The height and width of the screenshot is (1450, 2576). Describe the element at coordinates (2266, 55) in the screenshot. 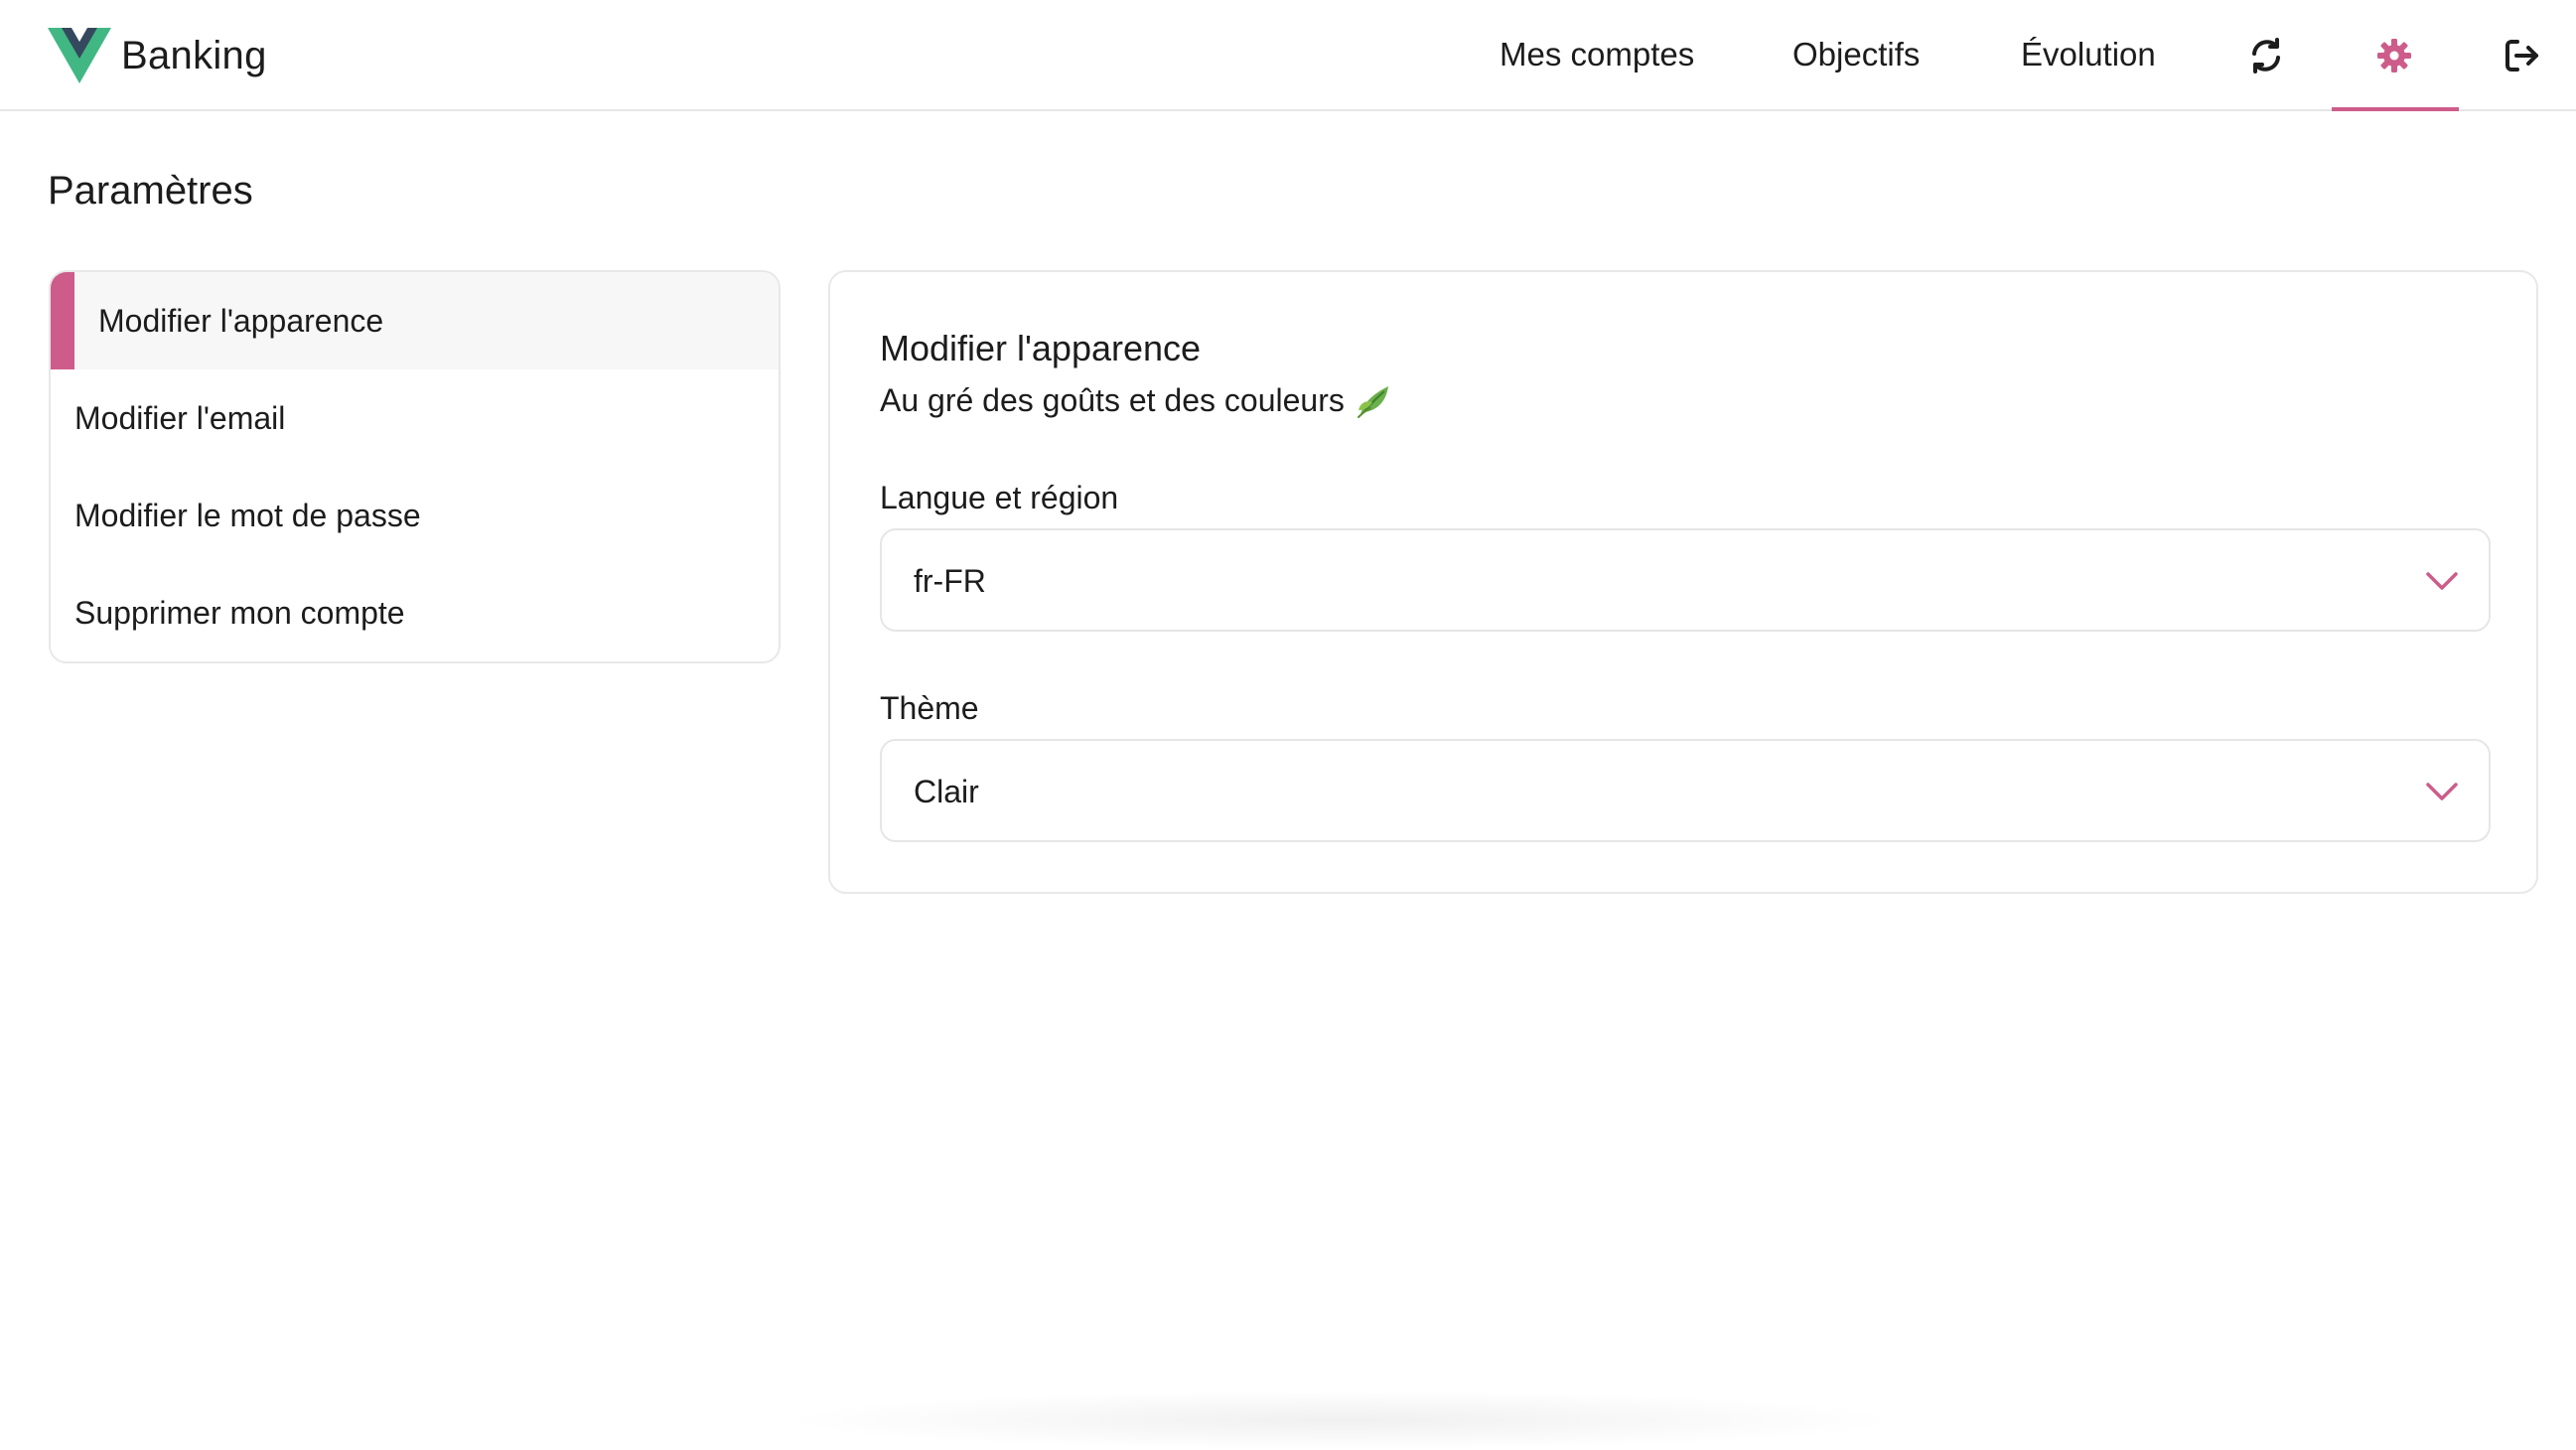

I see `refresh-icon` at that location.